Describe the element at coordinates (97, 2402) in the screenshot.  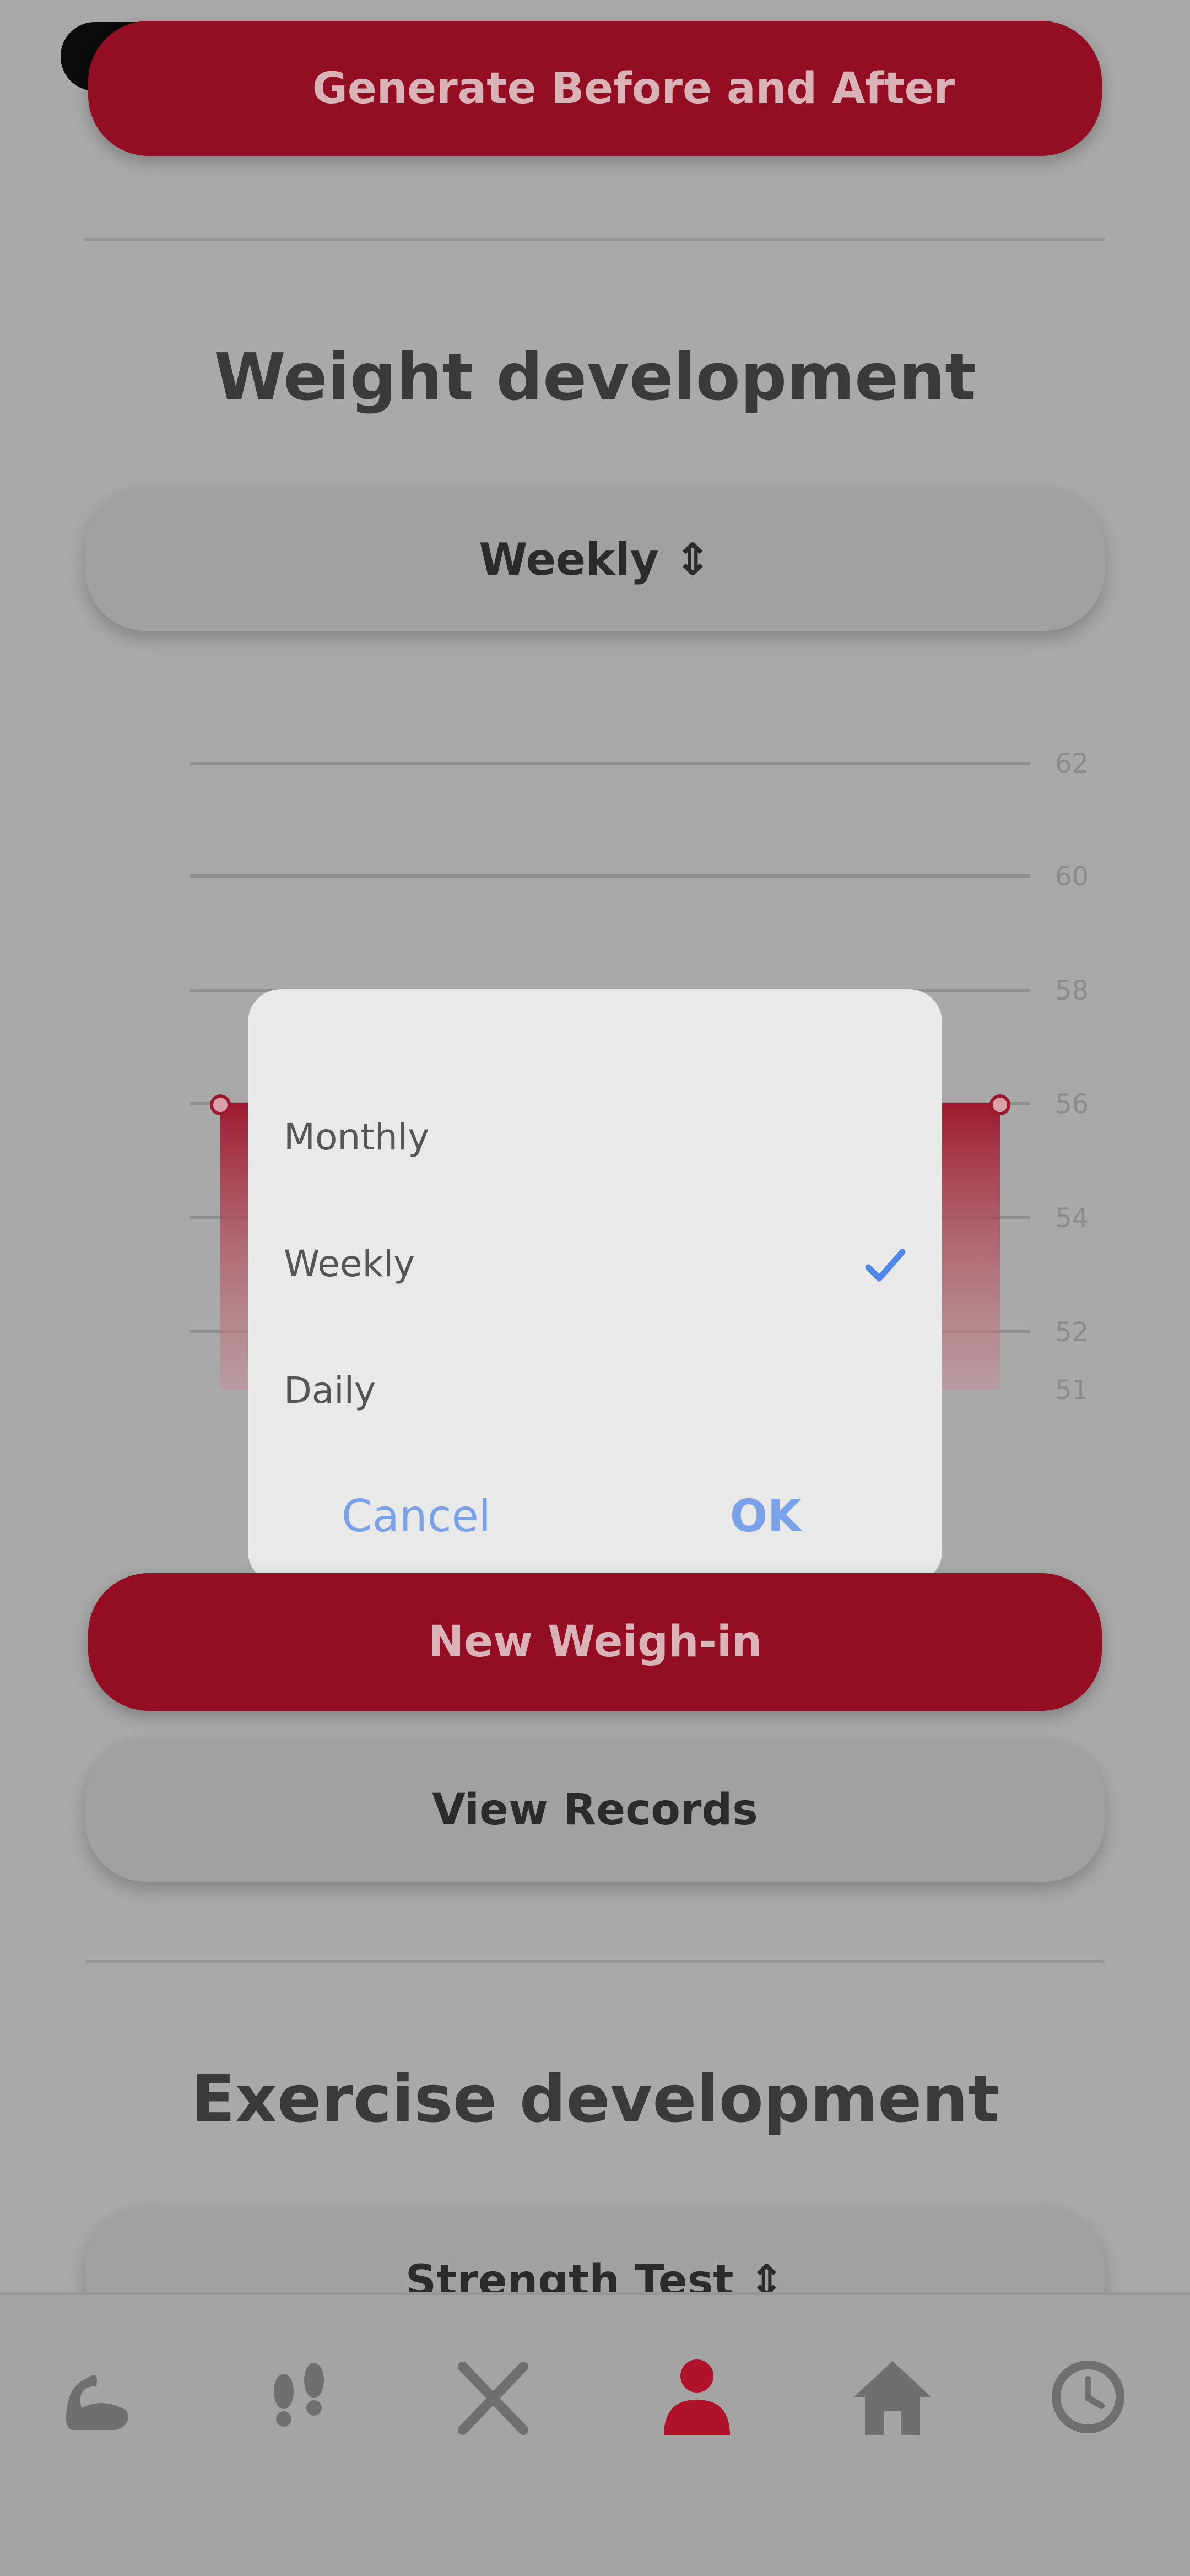
I see `arm-icon` at that location.